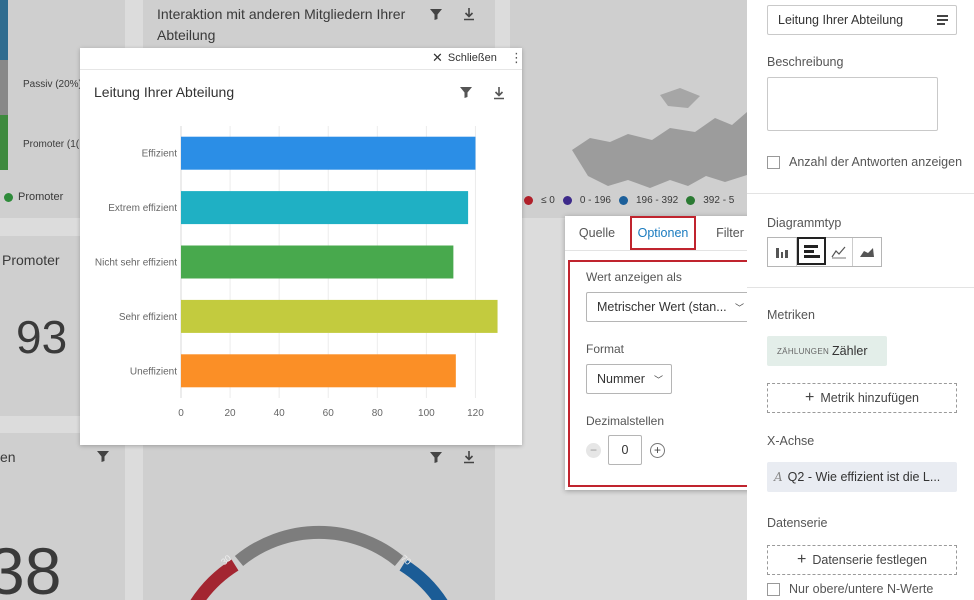 This screenshot has width=974, height=600. Describe the element at coordinates (142, 208) in the screenshot. I see `category-label: Extrem effizient` at that location.